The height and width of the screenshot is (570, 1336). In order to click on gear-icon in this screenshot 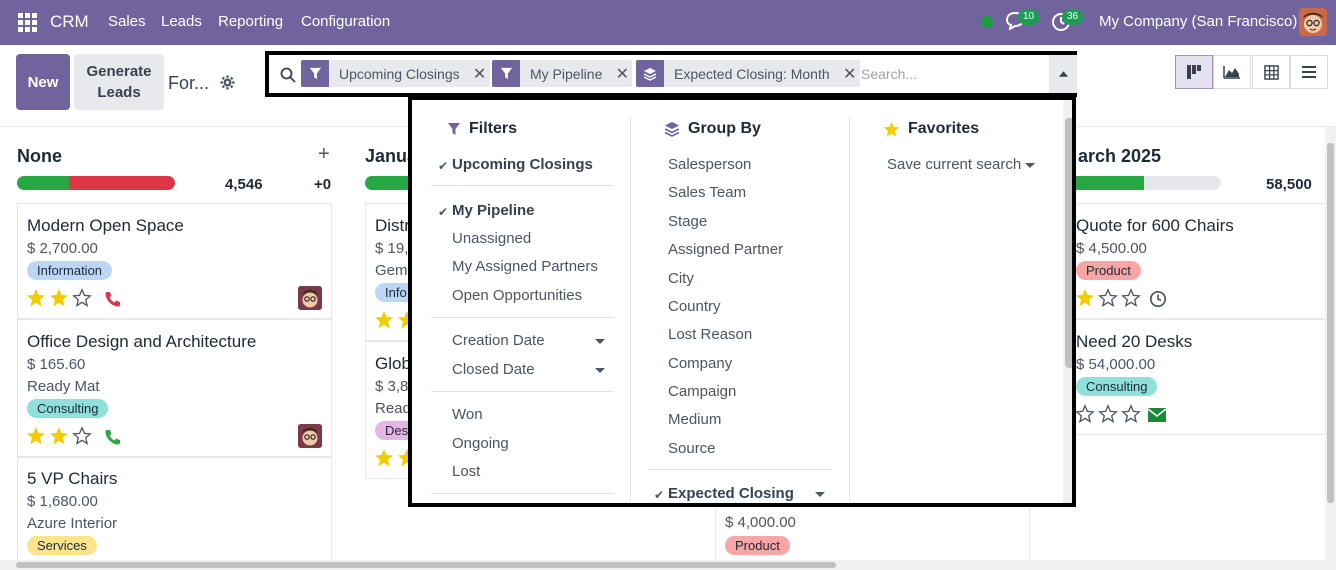, I will do `click(227, 82)`.